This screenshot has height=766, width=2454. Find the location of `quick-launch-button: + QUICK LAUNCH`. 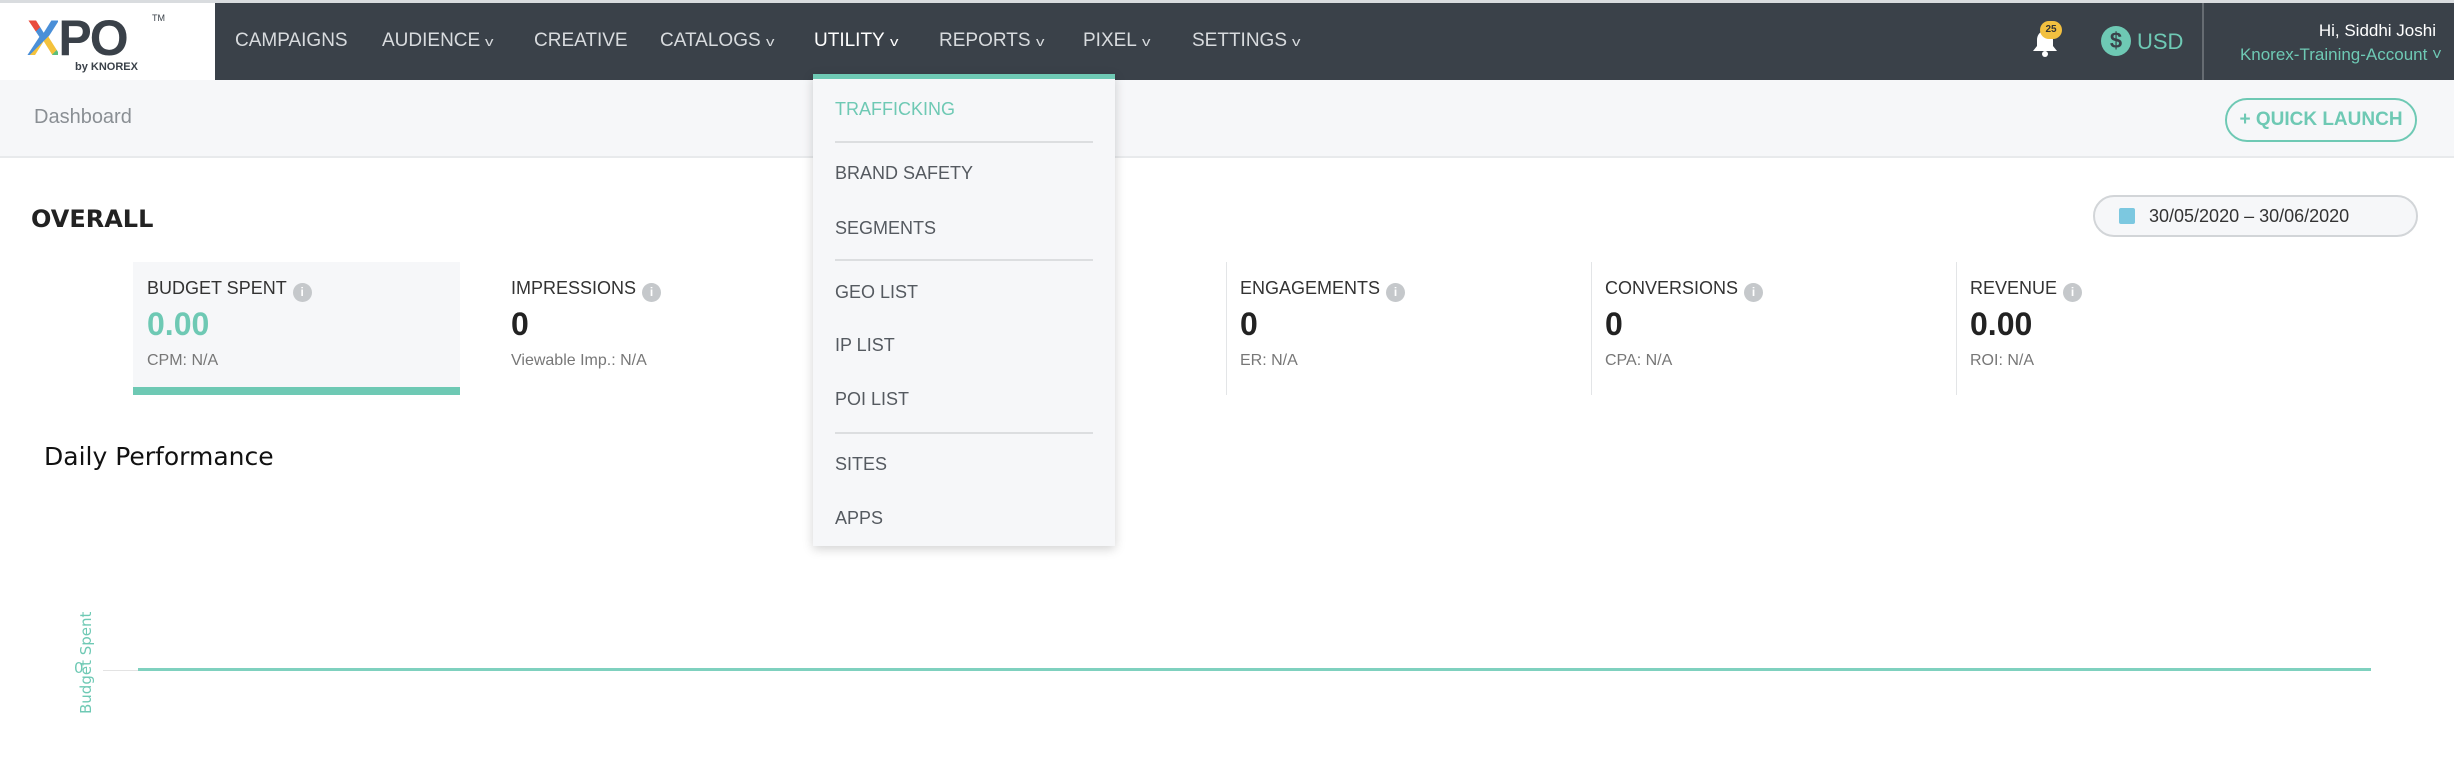

quick-launch-button: + QUICK LAUNCH is located at coordinates (2321, 120).